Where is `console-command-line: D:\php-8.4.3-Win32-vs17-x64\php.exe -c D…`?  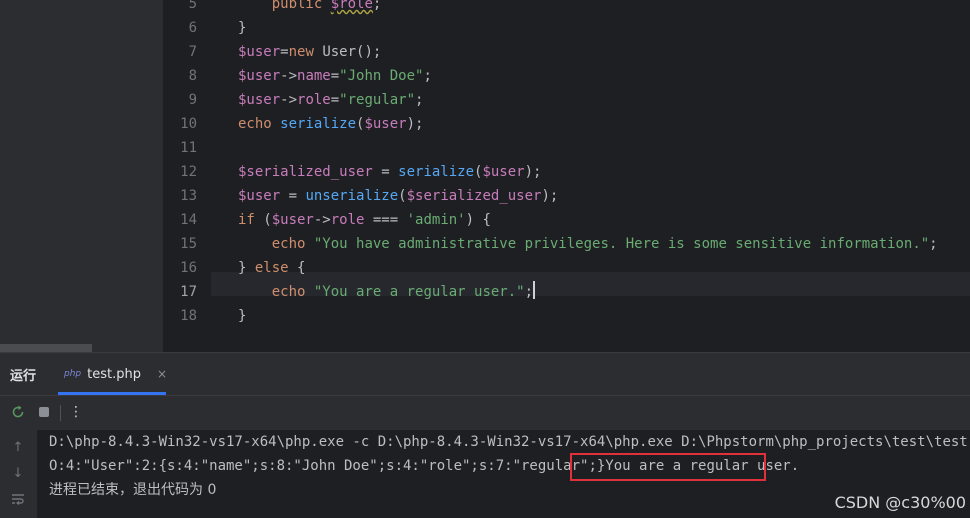 console-command-line: D:\php-8.4.3-Win32-vs17-x64\php.exe -c D… is located at coordinates (509, 442).